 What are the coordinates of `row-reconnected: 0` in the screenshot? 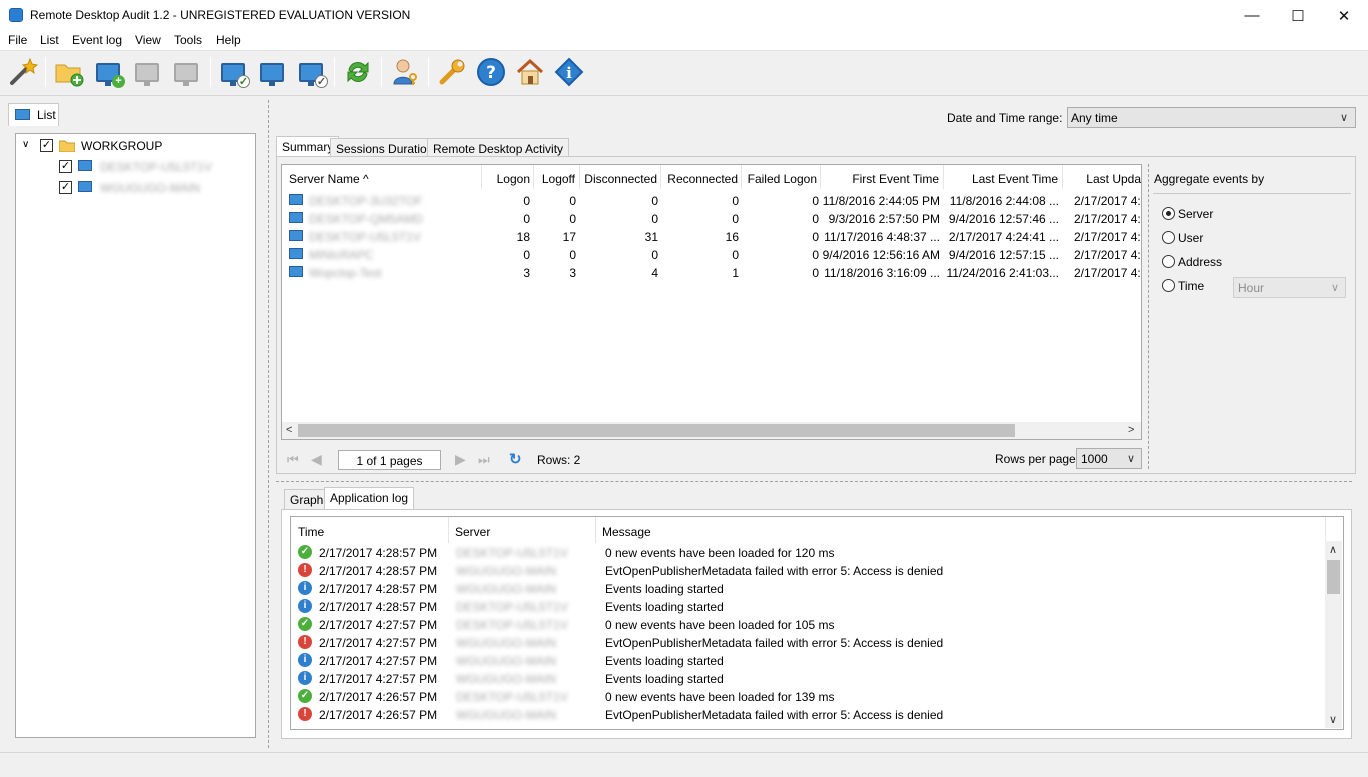 It's located at (735, 201).